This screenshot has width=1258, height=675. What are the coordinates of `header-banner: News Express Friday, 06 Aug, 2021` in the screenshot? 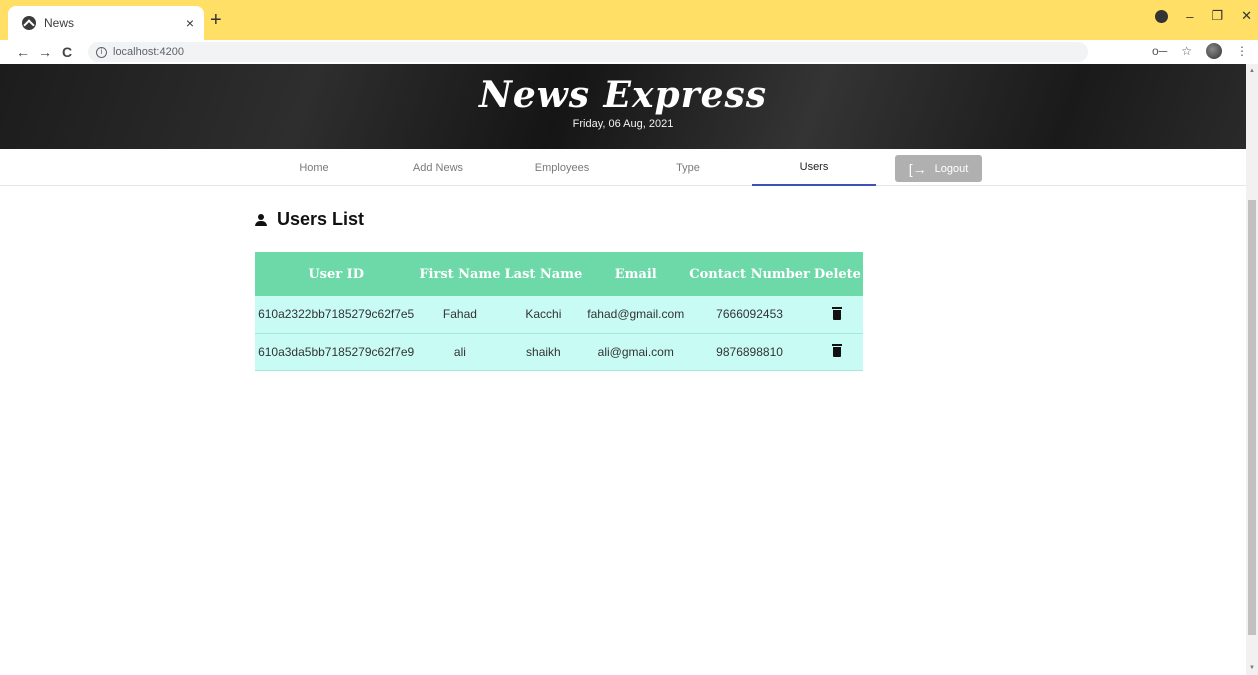 It's located at (623, 106).